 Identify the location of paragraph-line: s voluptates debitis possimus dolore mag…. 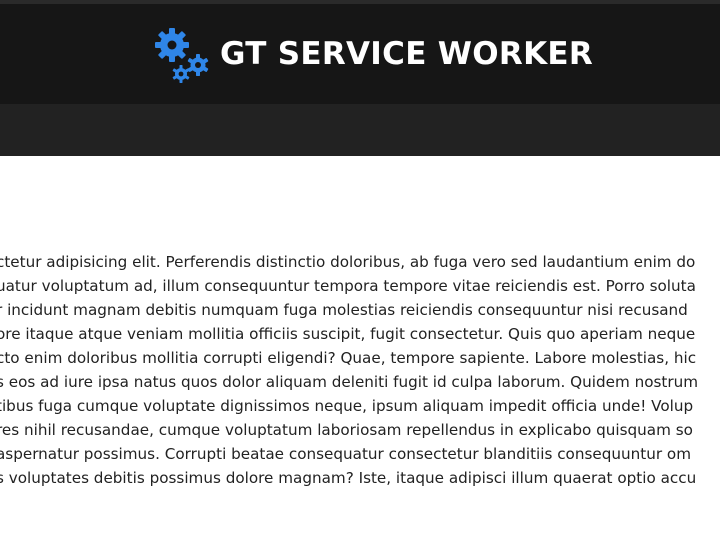
(348, 478).